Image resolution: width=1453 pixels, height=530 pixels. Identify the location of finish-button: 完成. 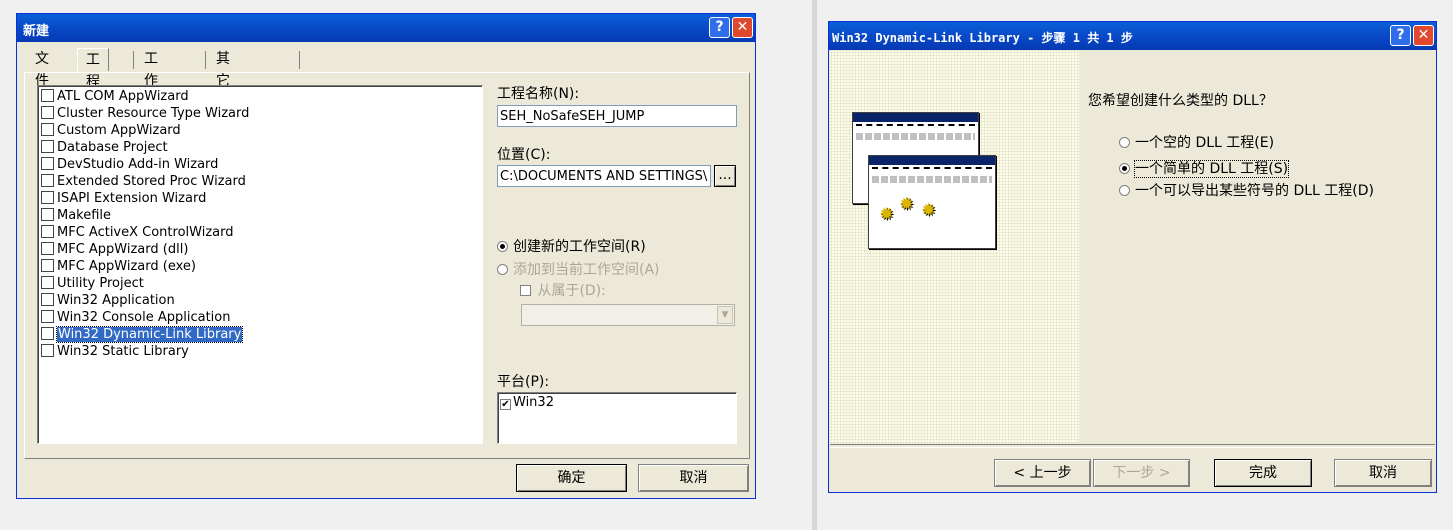
(1263, 473).